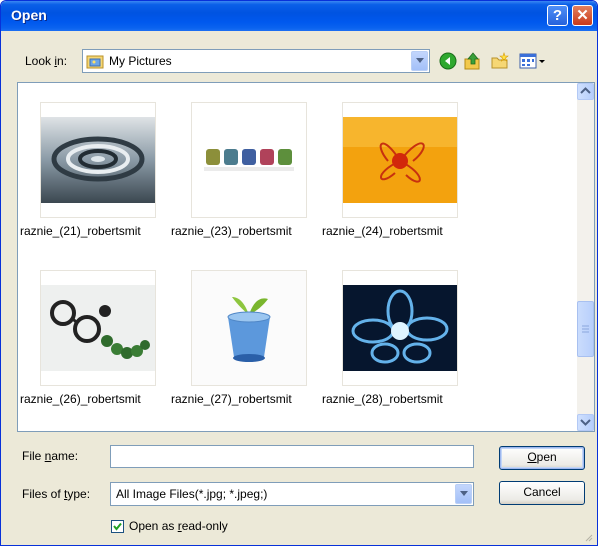  I want to click on file-item: raznie_(26)_robertsmit, so click(101, 345).